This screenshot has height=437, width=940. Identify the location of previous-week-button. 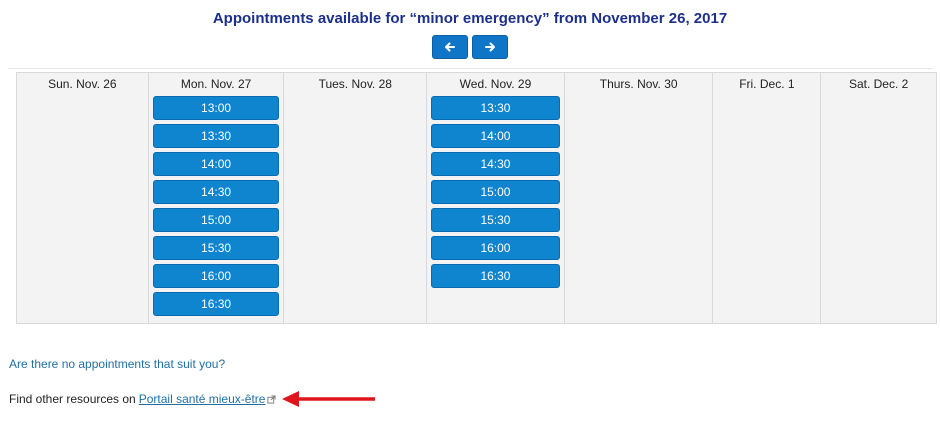
(450, 47).